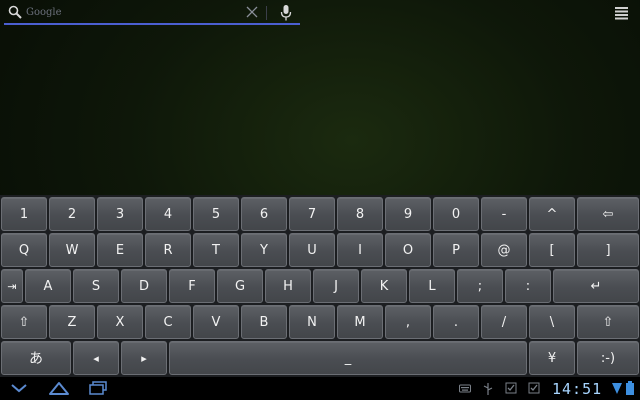 Image resolution: width=640 pixels, height=400 pixels. I want to click on key-label: ,, so click(408, 322).